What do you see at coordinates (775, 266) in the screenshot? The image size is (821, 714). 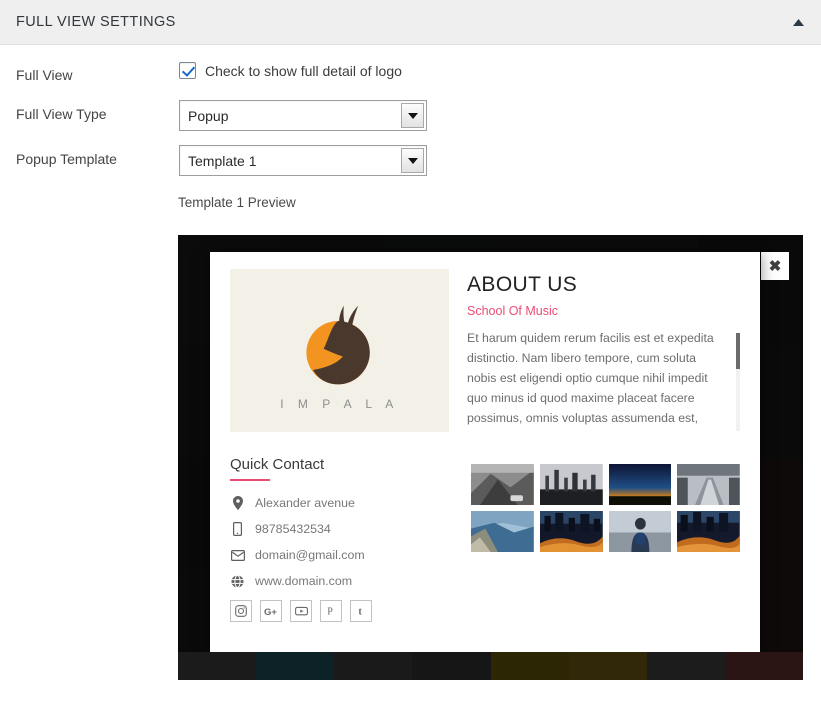 I see `close-icon: ✖` at bounding box center [775, 266].